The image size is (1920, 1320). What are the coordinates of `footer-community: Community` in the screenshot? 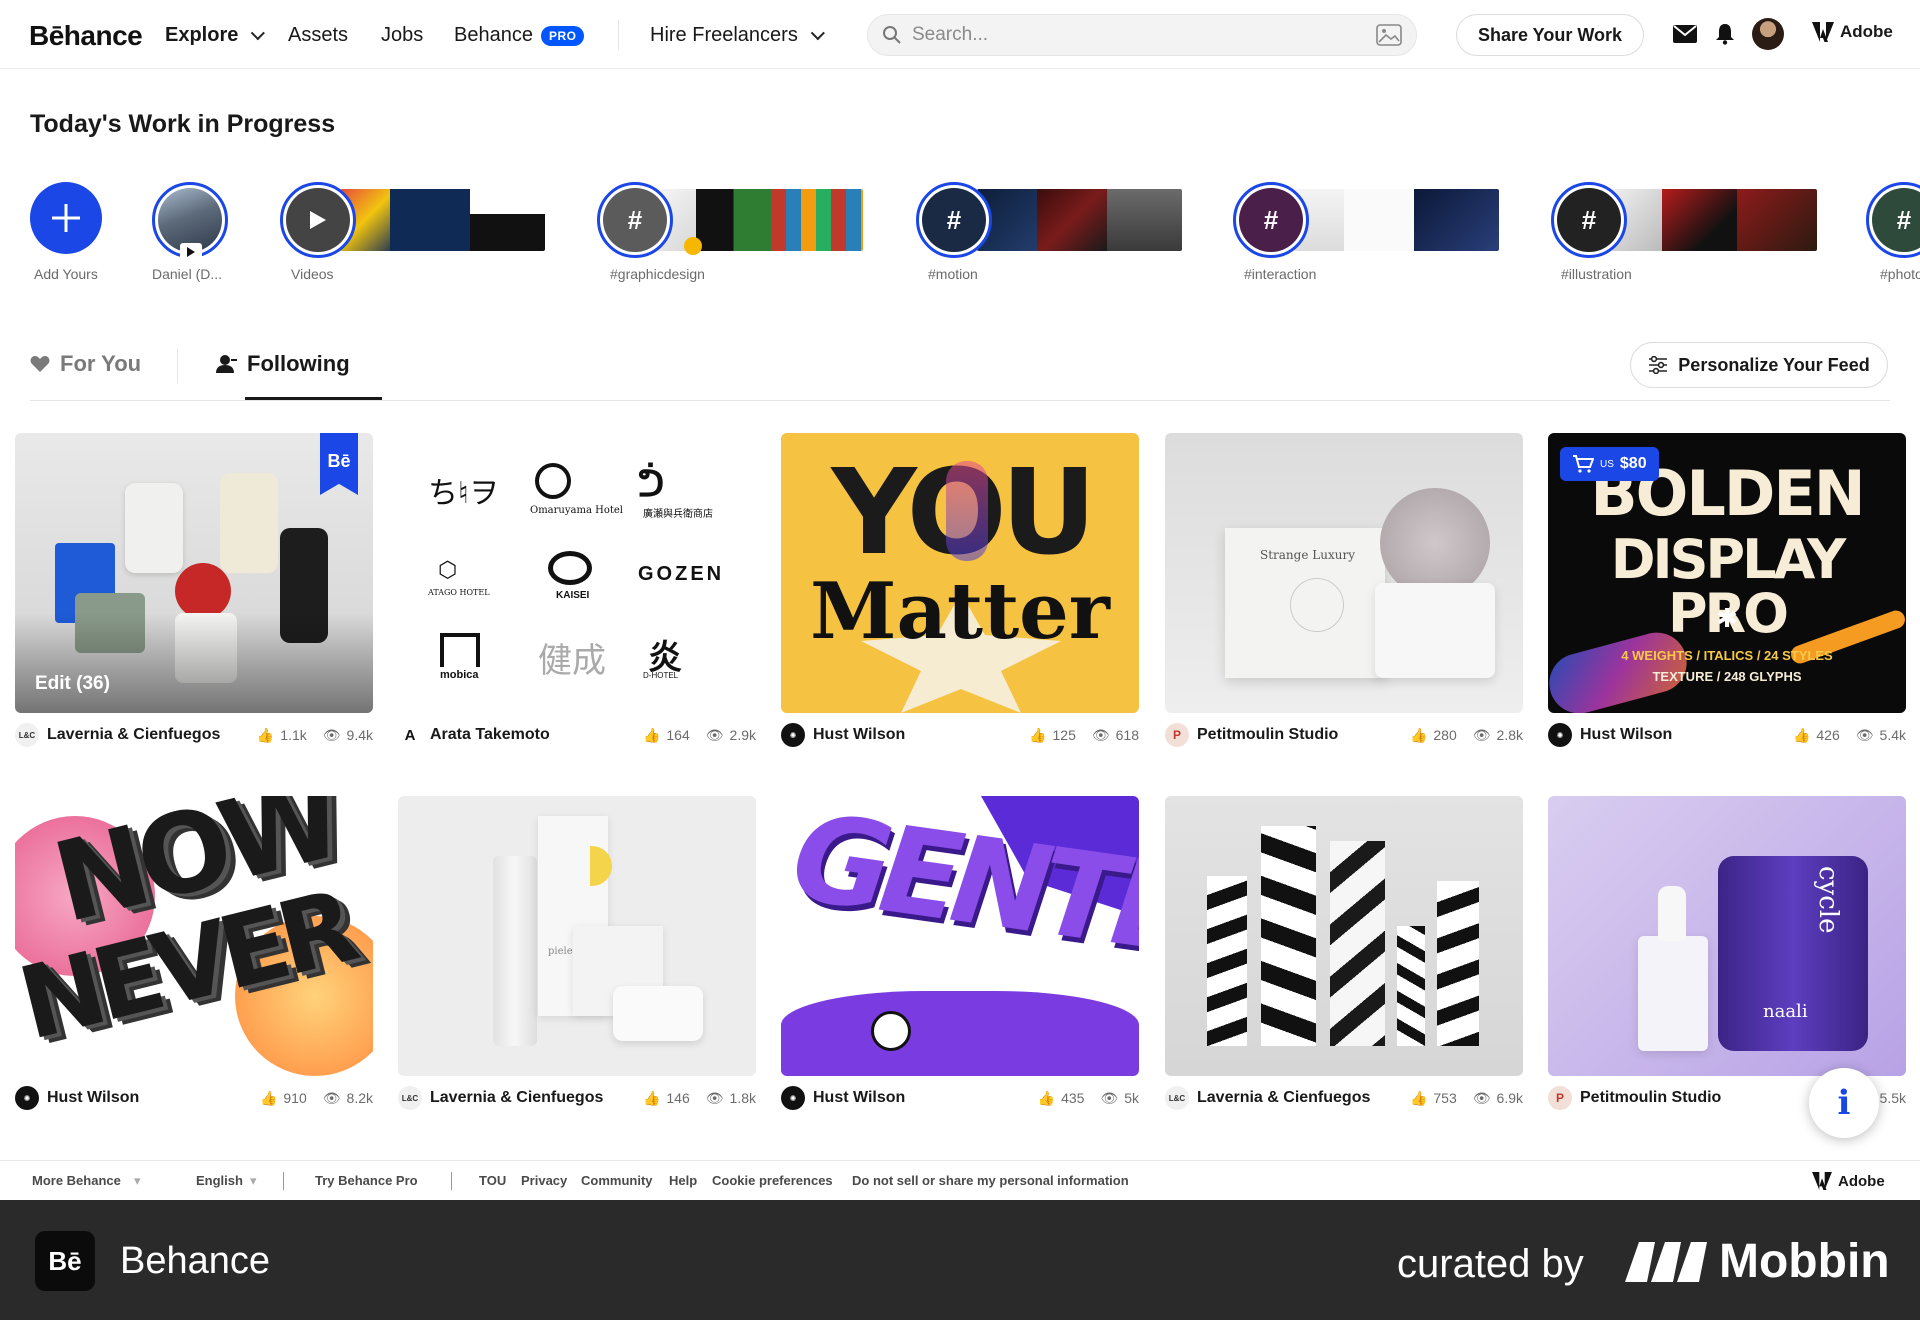 It's located at (617, 1180).